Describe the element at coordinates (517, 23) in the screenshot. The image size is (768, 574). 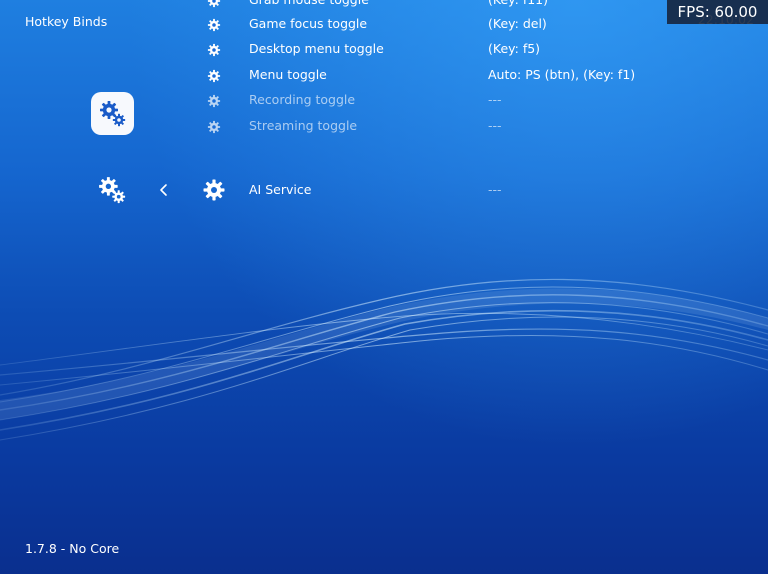
I see `hotkey-value: (Key: del)` at that location.